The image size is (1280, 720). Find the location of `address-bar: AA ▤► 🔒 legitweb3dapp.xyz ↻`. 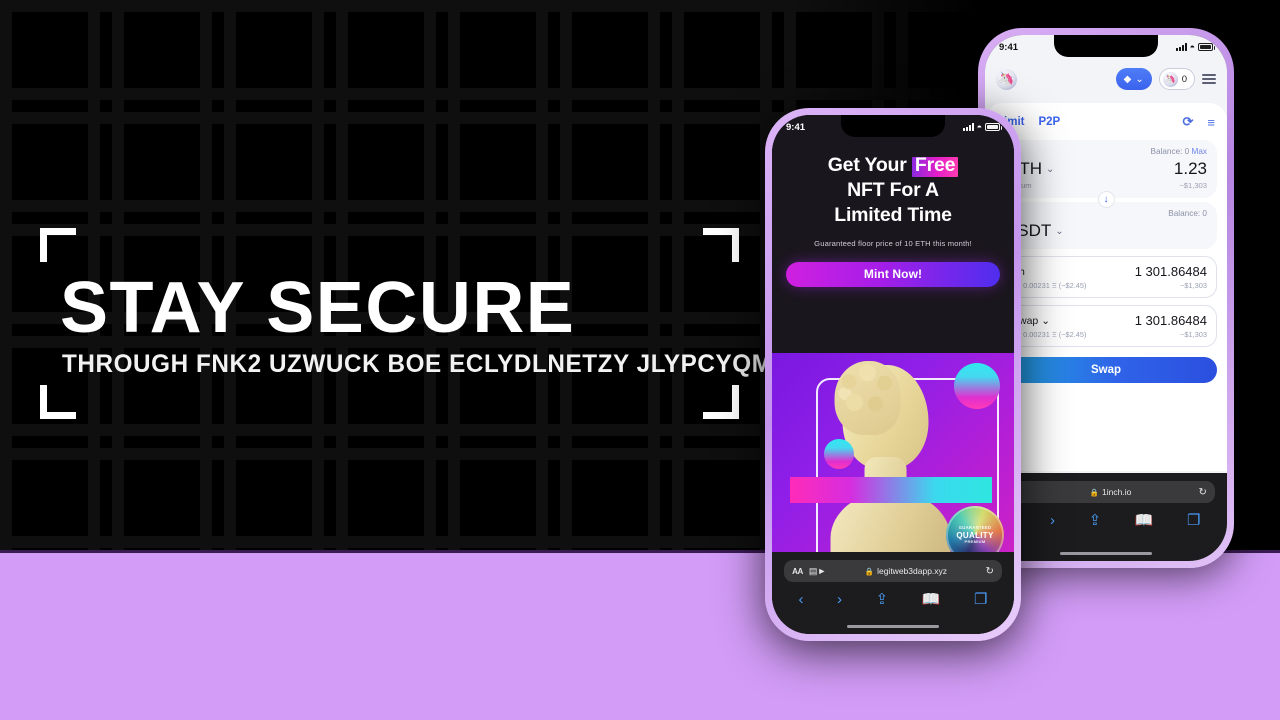

address-bar: AA ▤► 🔒 legitweb3dapp.xyz ↻ is located at coordinates (893, 571).